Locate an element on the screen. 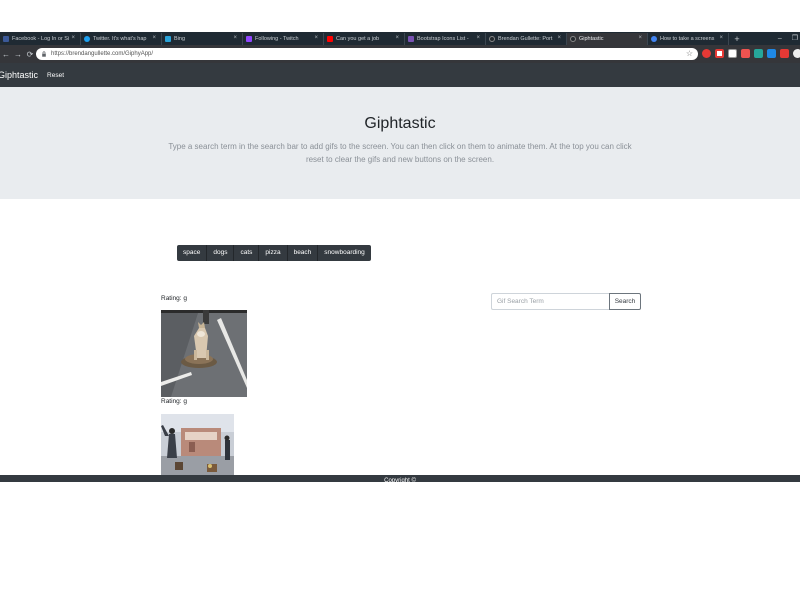 Image resolution: width=800 pixels, height=600 pixels. topic-button-pizza: pizza is located at coordinates (273, 253).